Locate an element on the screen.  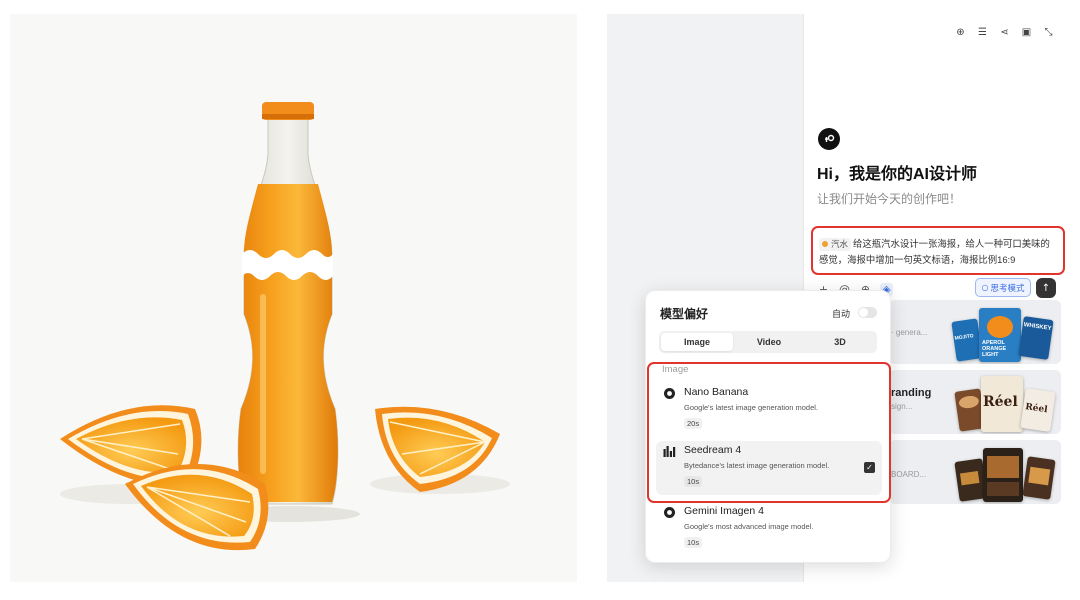
greeting-subtitle: 让我们开始今天的创作吧！ is located at coordinates (889, 199).